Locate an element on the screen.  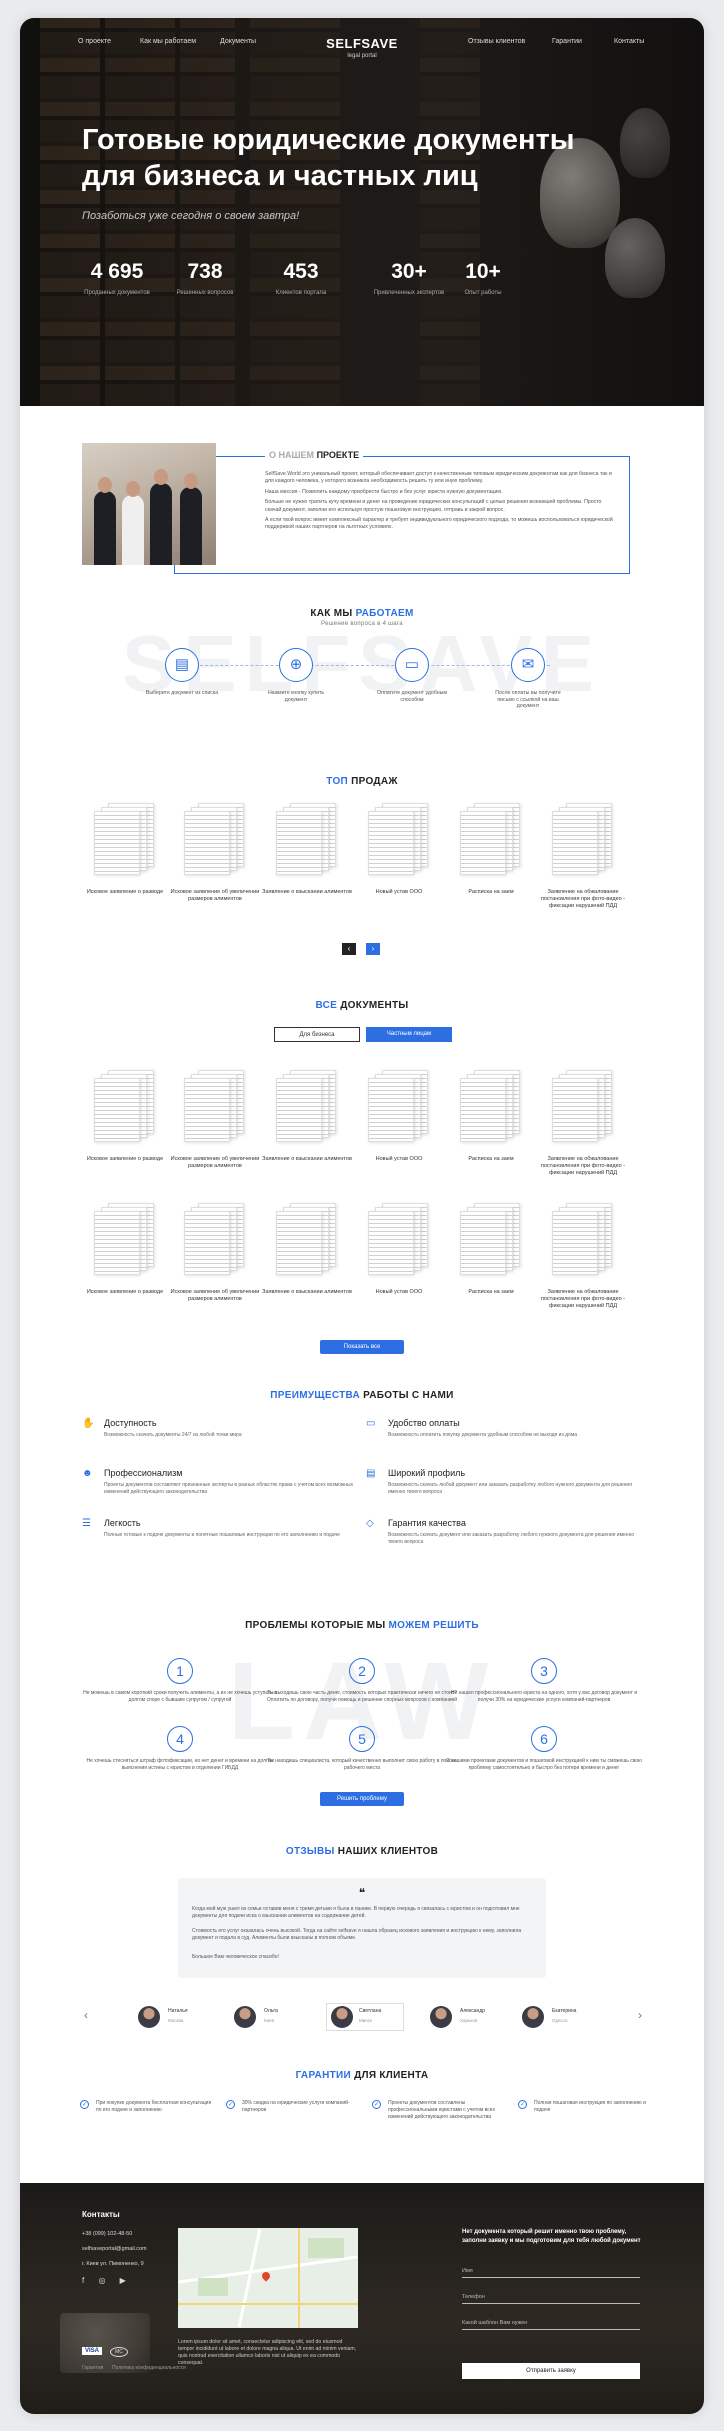
visa-icon: VISA is located at coordinates (92, 2351).